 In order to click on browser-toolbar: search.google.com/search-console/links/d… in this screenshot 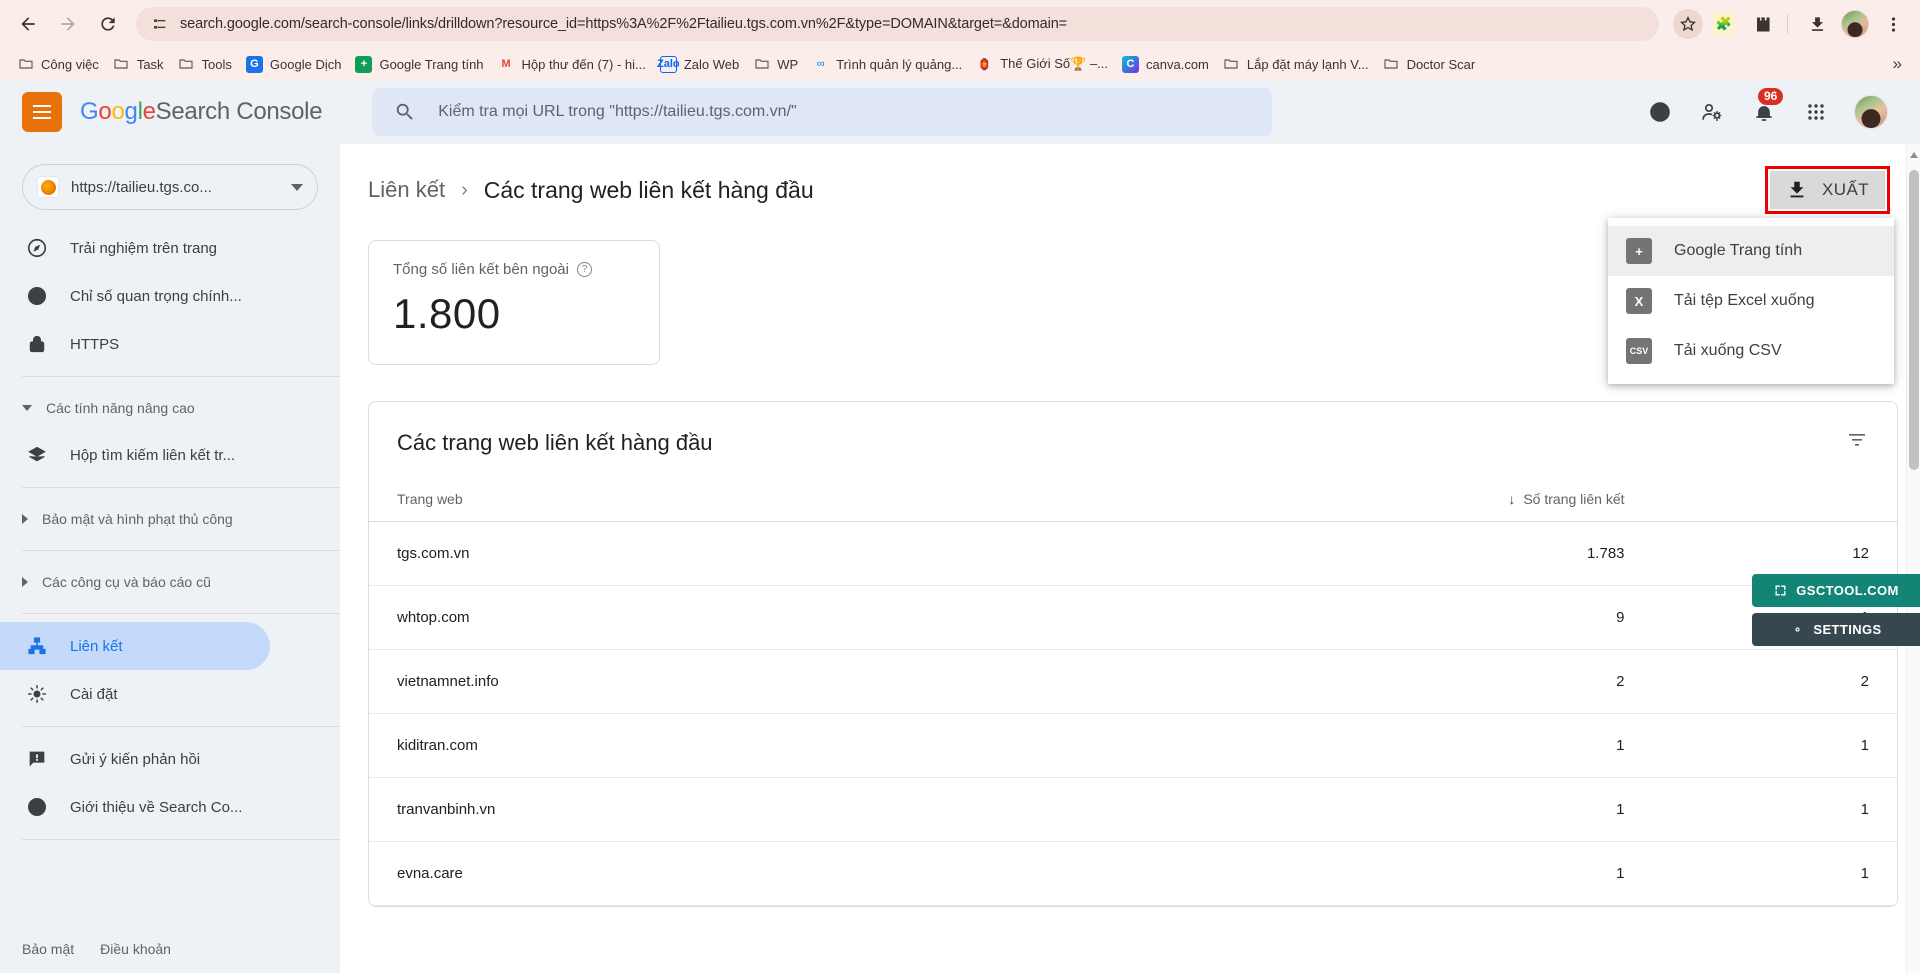, I will do `click(960, 24)`.